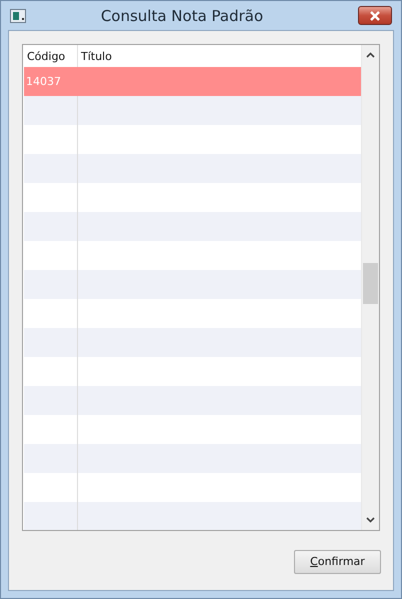 The width and height of the screenshot is (402, 599). What do you see at coordinates (18, 15) in the screenshot?
I see `window-icon` at bounding box center [18, 15].